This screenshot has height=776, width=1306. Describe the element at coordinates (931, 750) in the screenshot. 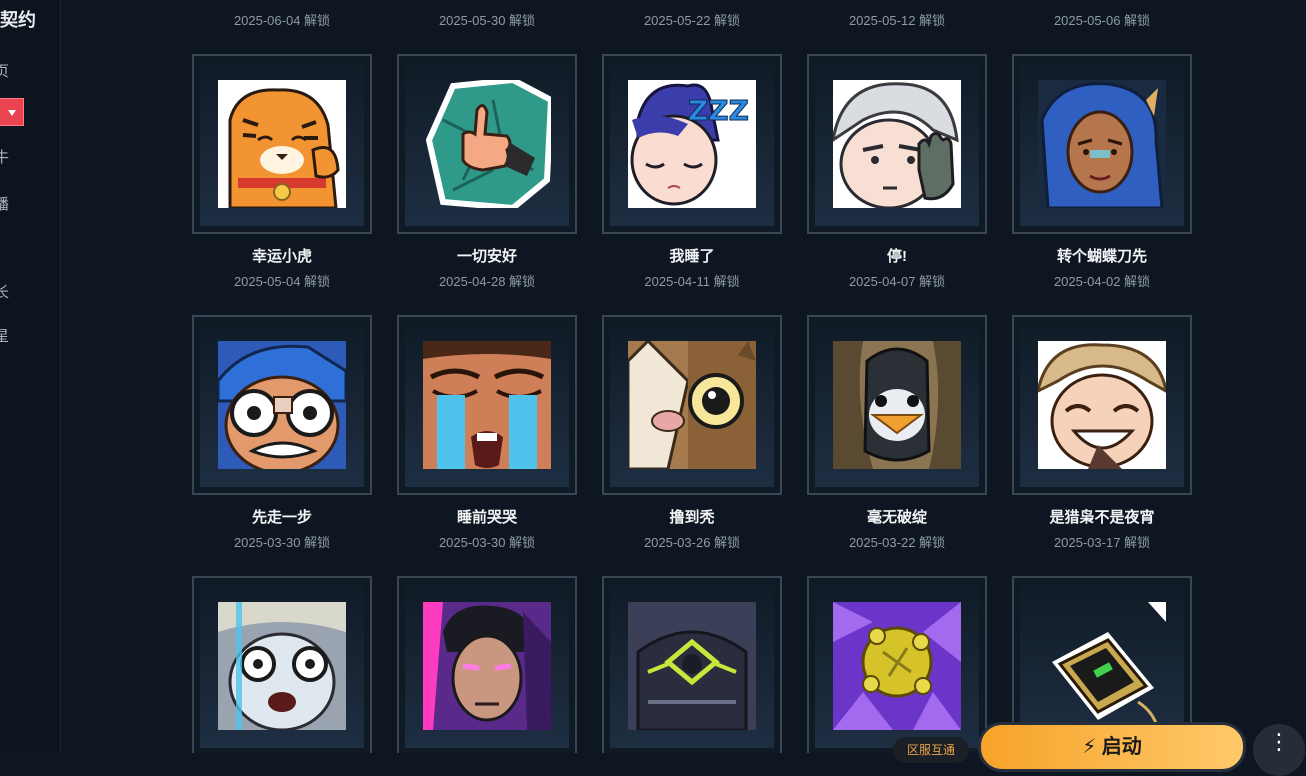

I see `region-badge: 区服互通` at that location.